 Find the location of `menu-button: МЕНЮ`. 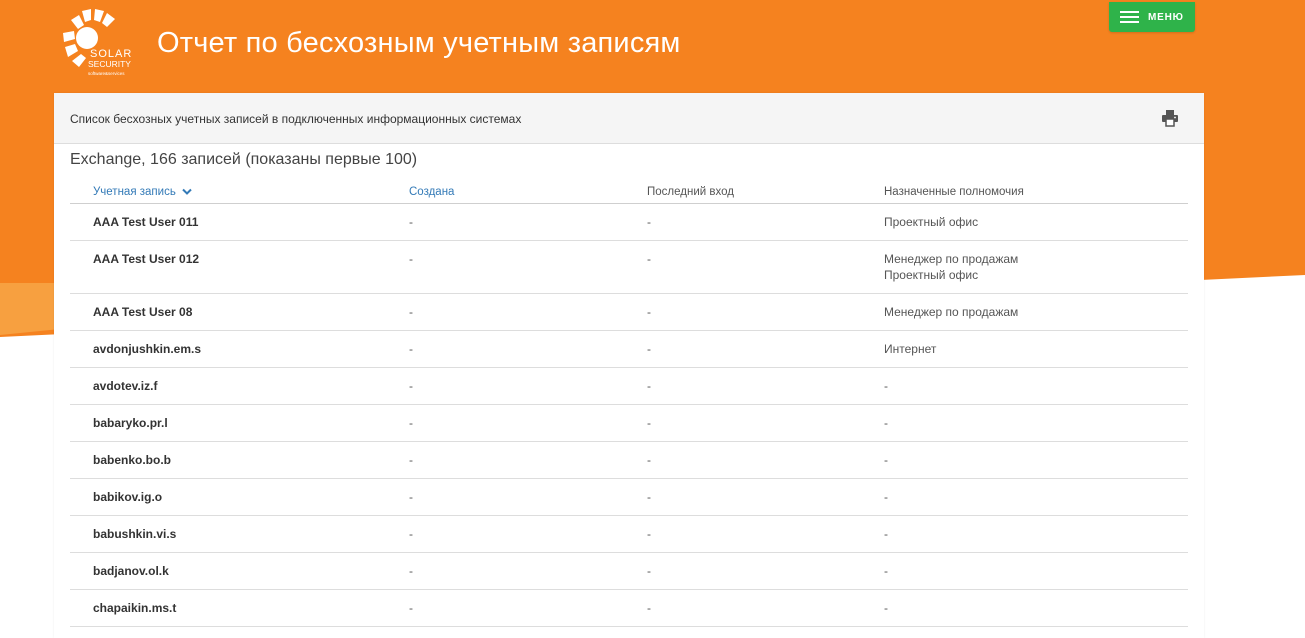

menu-button: МЕНЮ is located at coordinates (1152, 17).